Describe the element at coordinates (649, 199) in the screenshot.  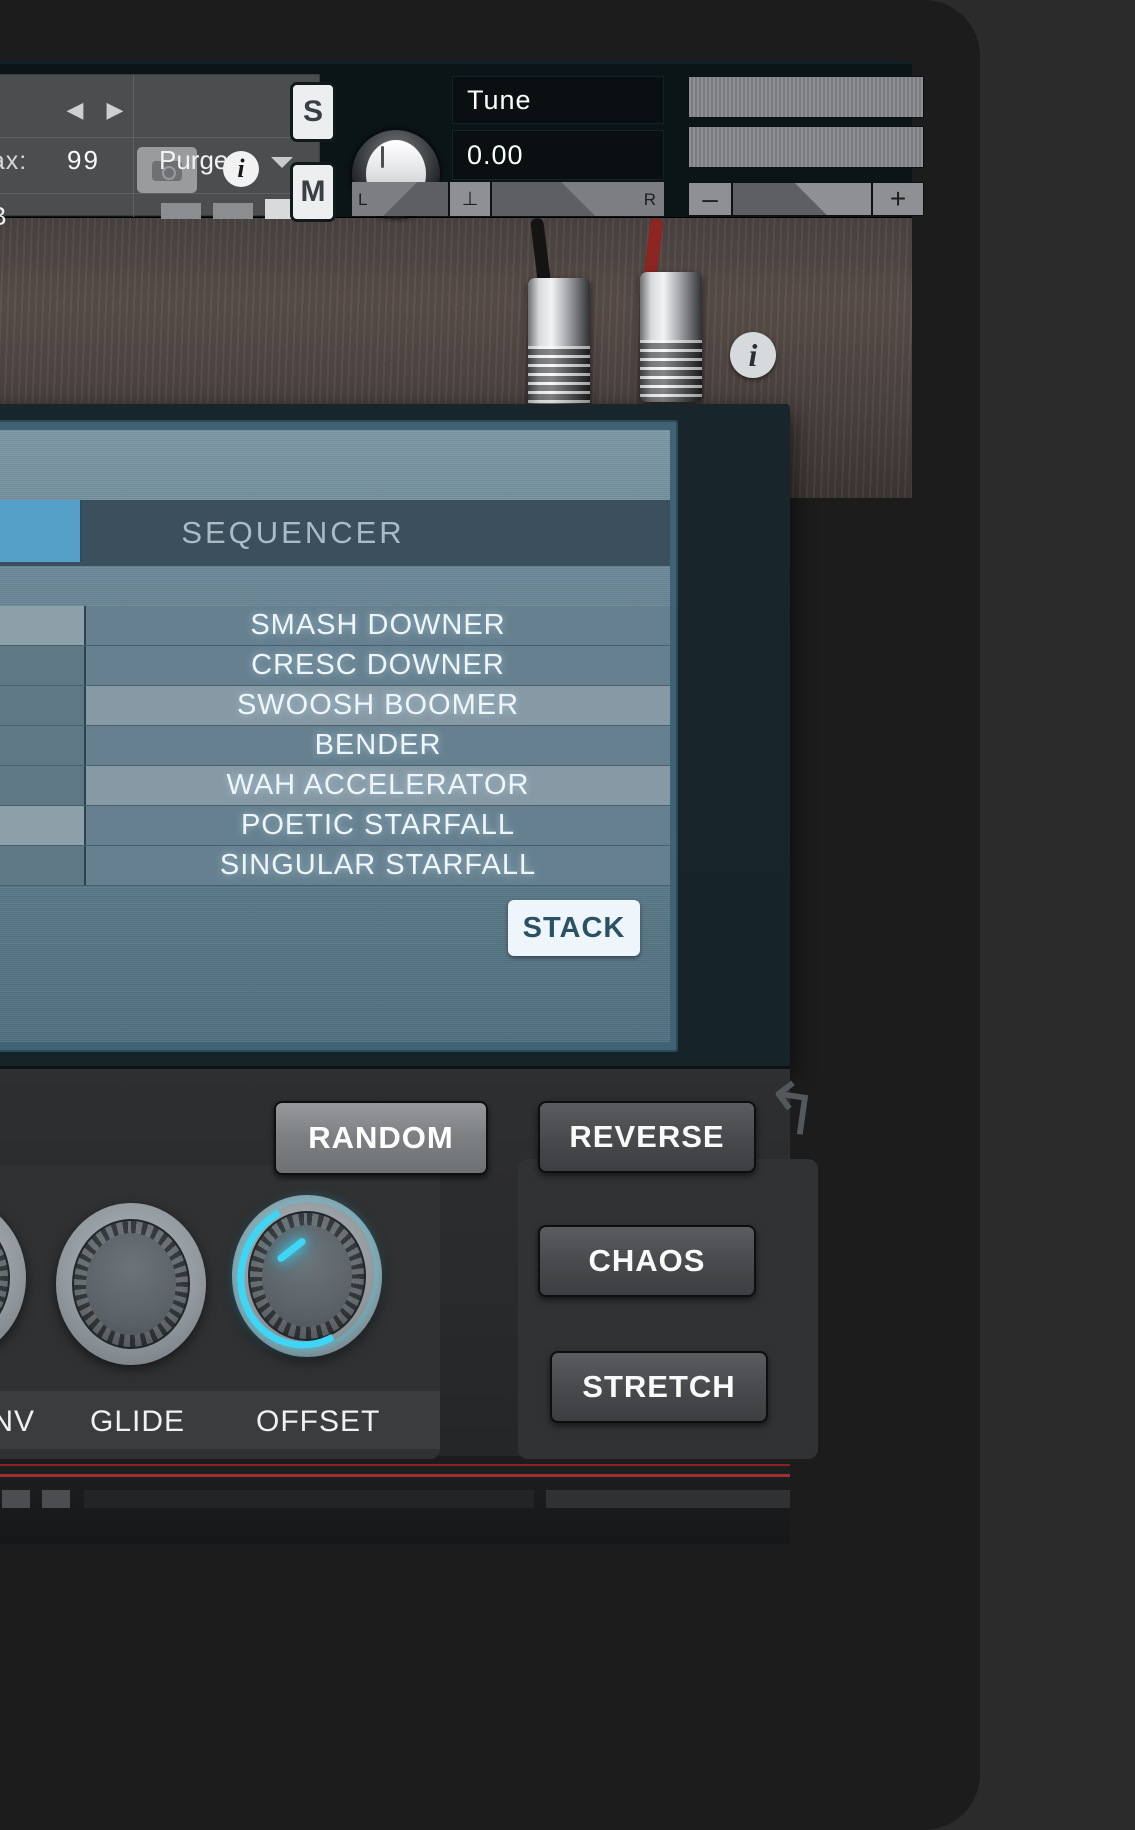
I see `pan-right-label: R` at that location.